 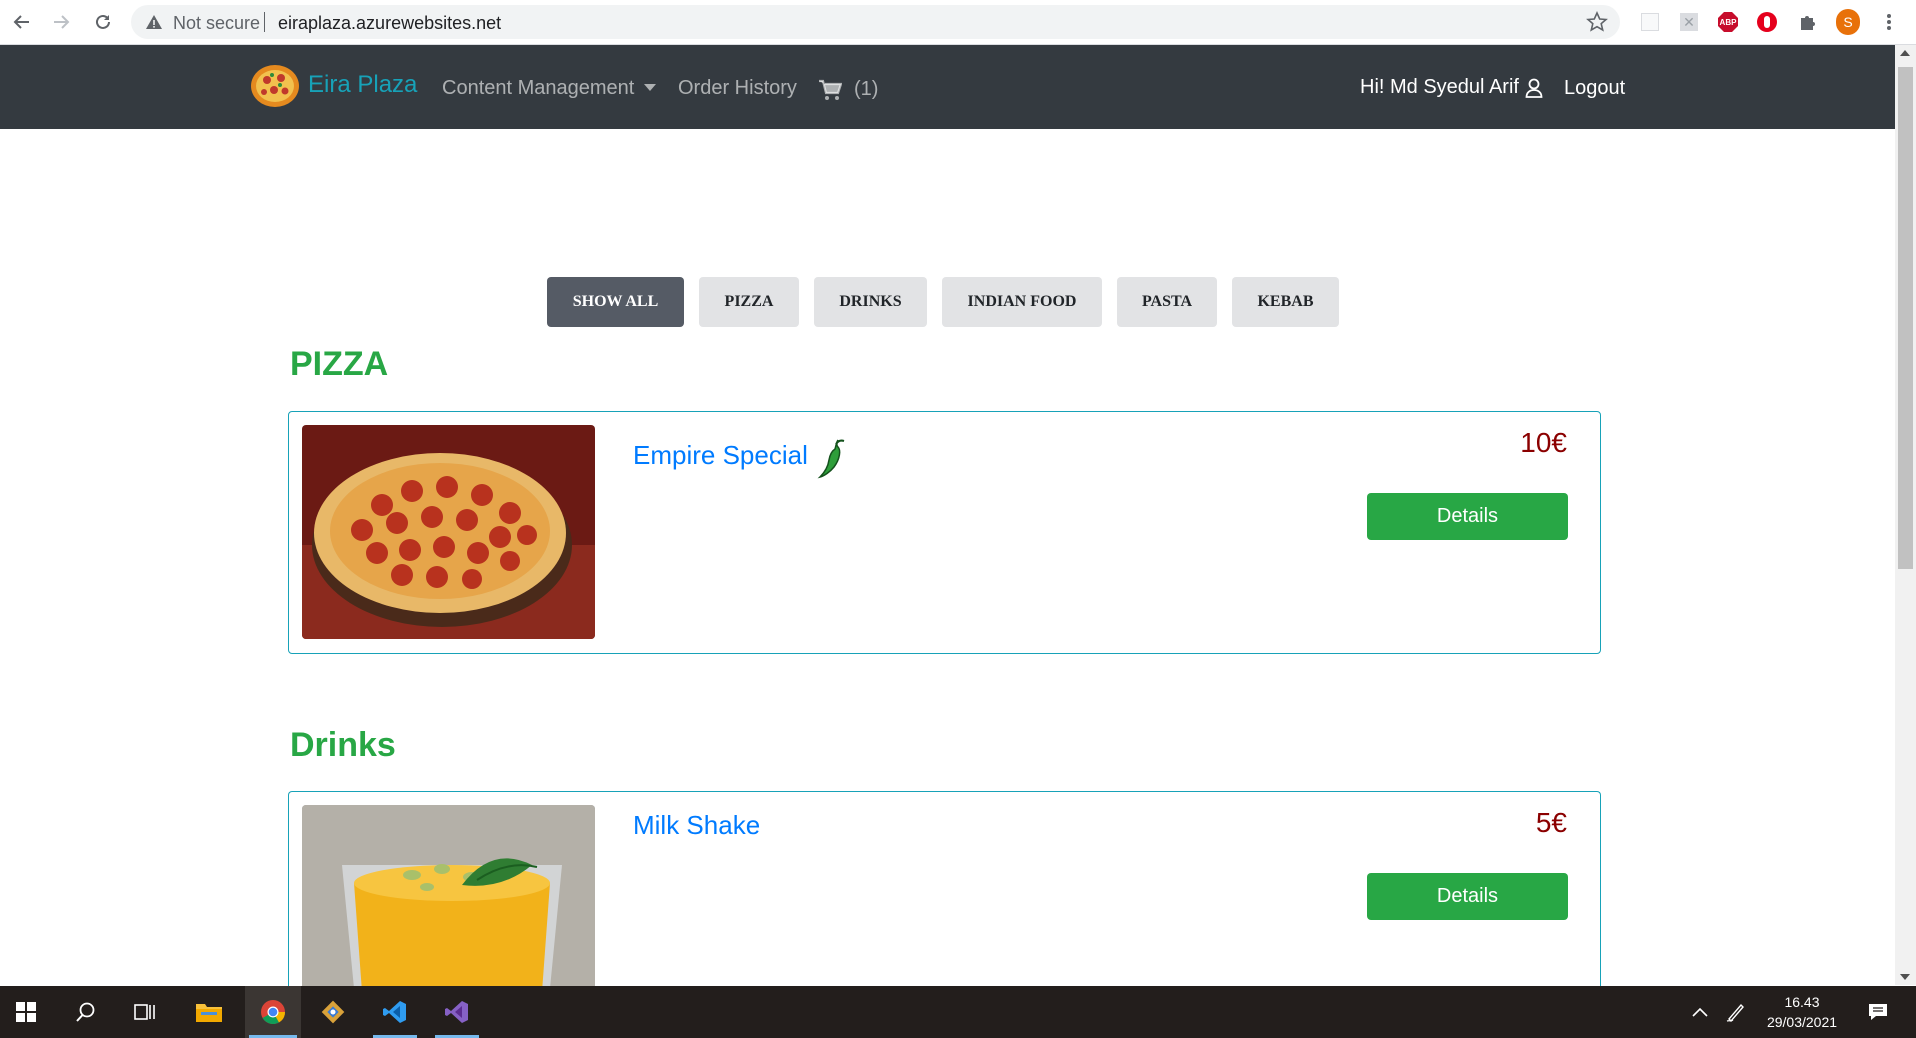 I want to click on user-icon, so click(x=1534, y=88).